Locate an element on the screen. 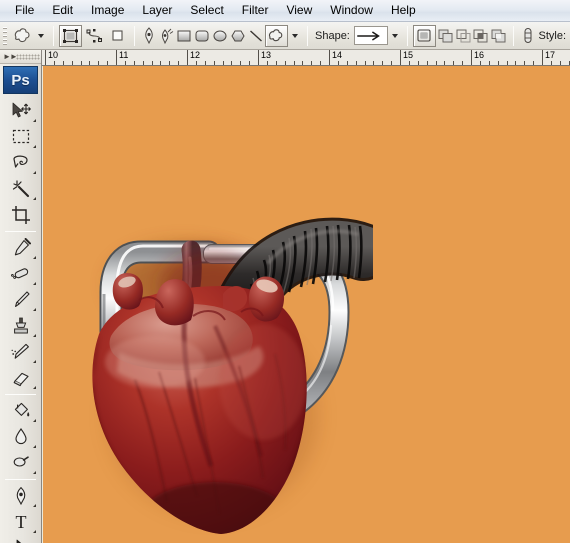 The image size is (570, 543). pen-tool is located at coordinates (21, 496).